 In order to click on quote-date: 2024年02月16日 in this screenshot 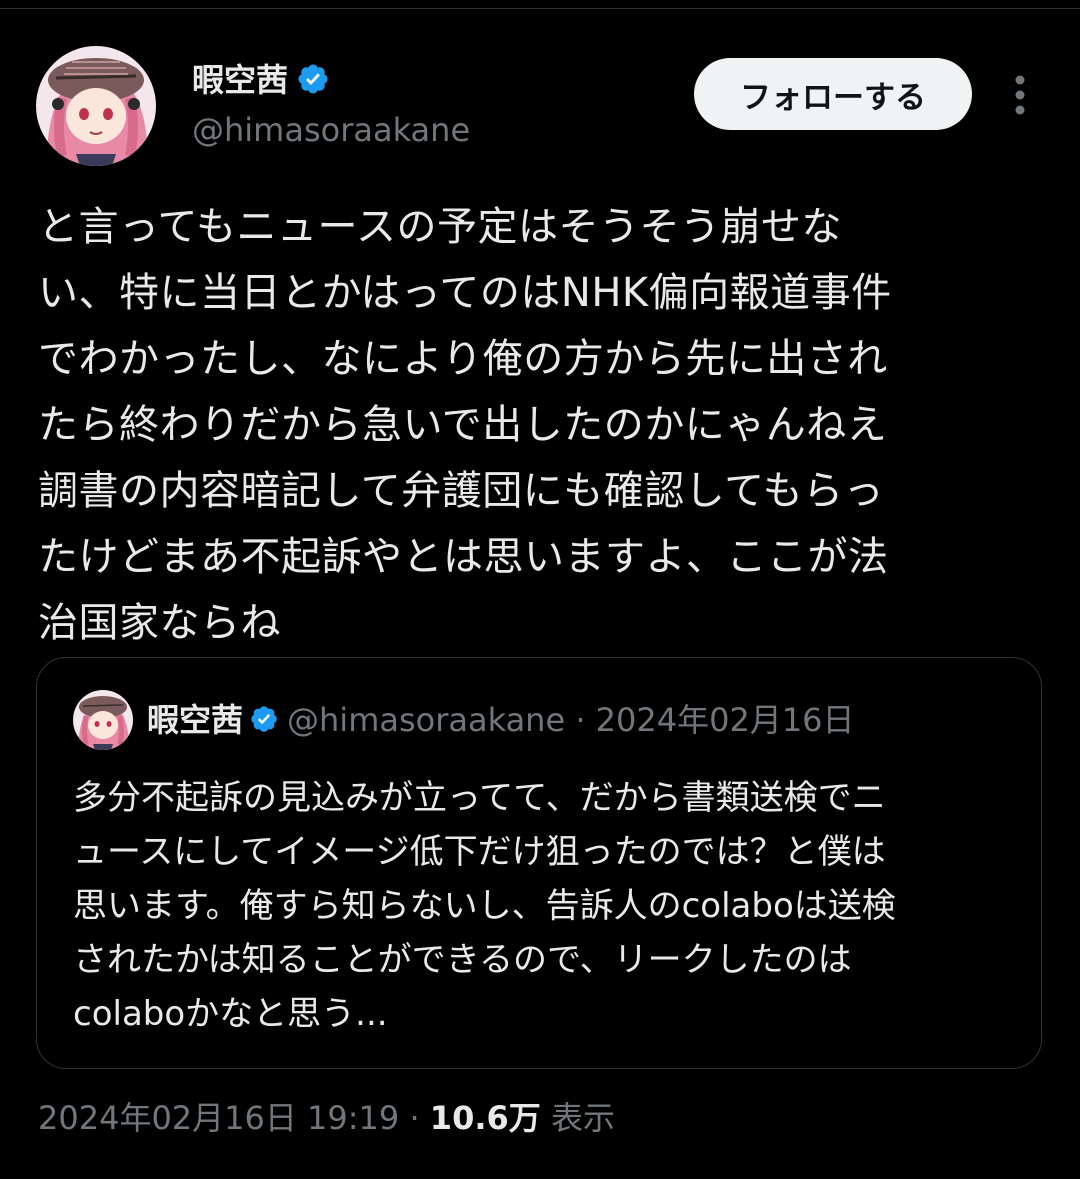, I will do `click(725, 720)`.